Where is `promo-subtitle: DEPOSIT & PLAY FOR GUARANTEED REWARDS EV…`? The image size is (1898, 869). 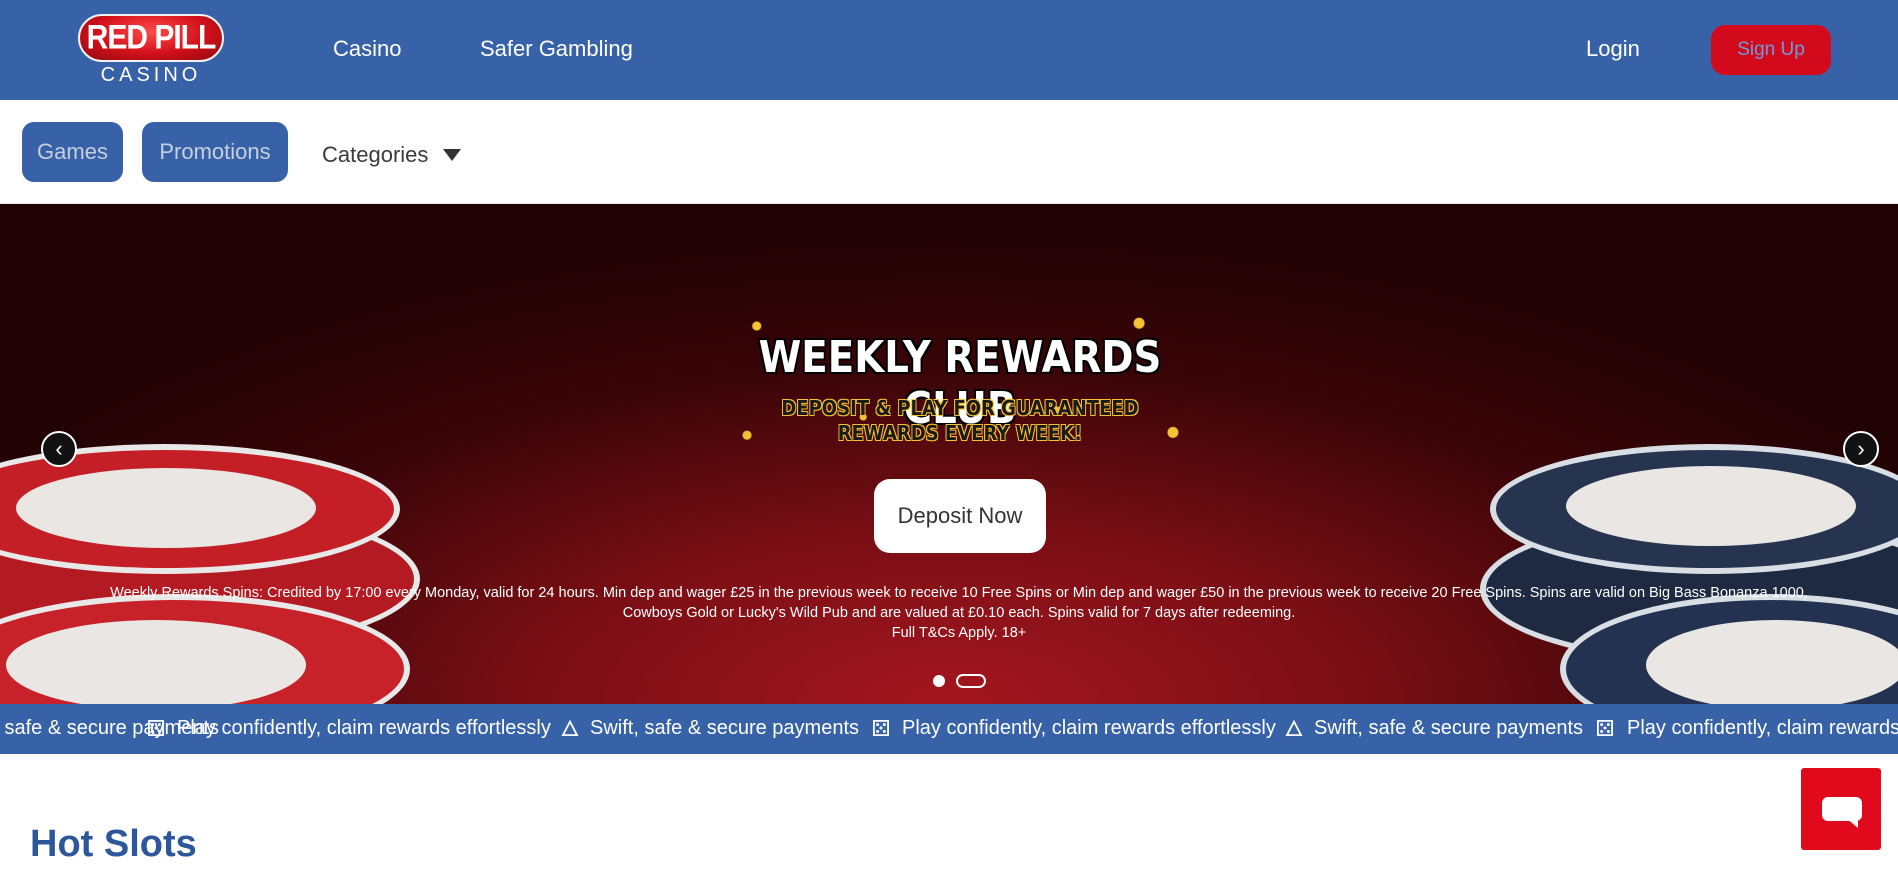 promo-subtitle: DEPOSIT & PLAY FOR GUARANTEED REWARDS EV… is located at coordinates (960, 421).